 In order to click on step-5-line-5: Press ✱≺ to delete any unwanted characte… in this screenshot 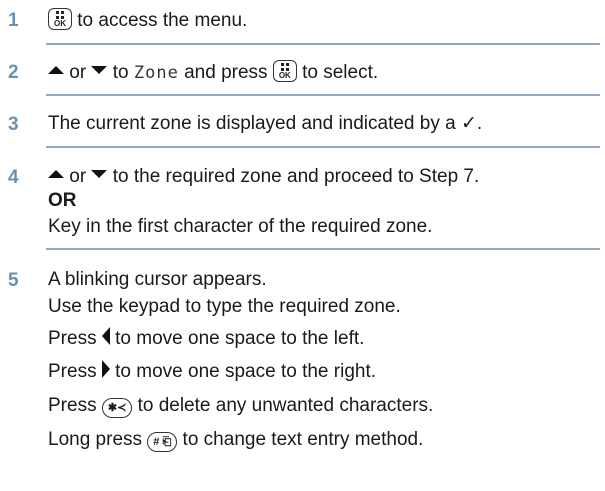, I will do `click(241, 406)`.